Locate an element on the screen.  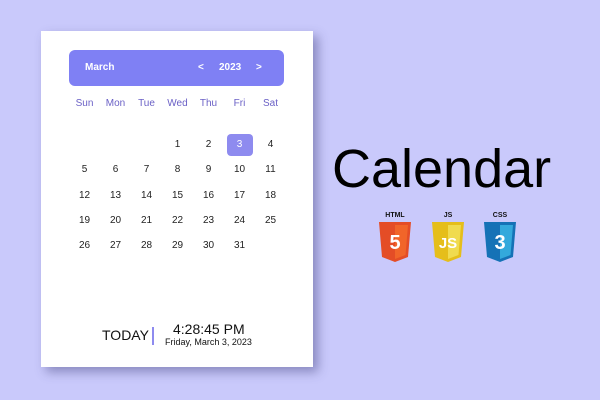
html-glyph: 5 is located at coordinates (394, 243).